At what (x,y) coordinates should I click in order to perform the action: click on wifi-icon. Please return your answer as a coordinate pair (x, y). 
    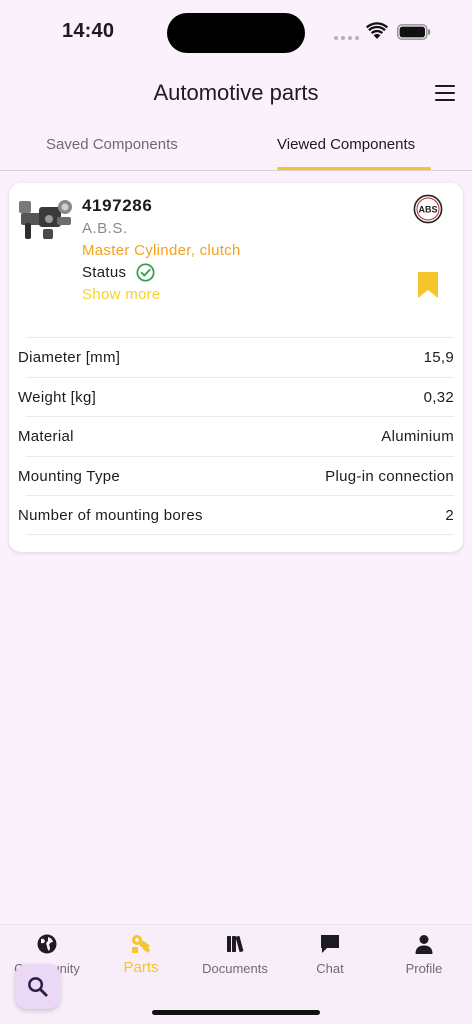
    Looking at the image, I should click on (377, 30).